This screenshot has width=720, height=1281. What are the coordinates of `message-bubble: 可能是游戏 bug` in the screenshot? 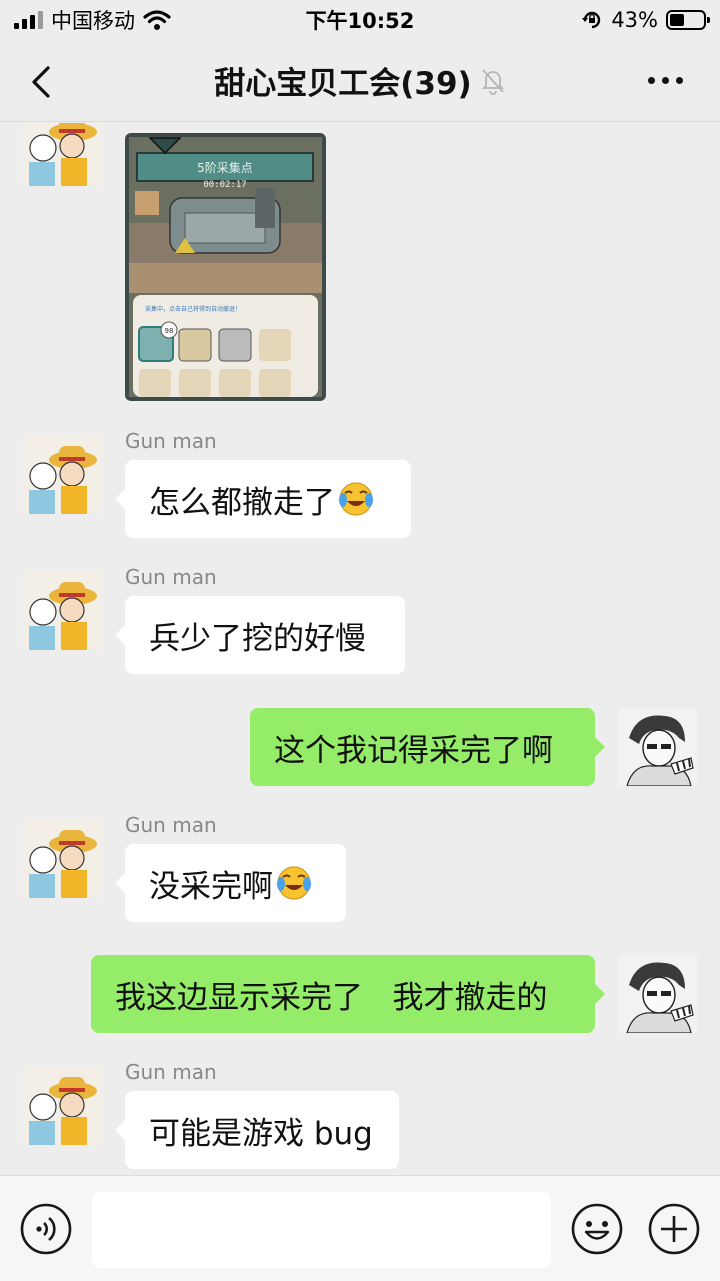 It's located at (257, 1130).